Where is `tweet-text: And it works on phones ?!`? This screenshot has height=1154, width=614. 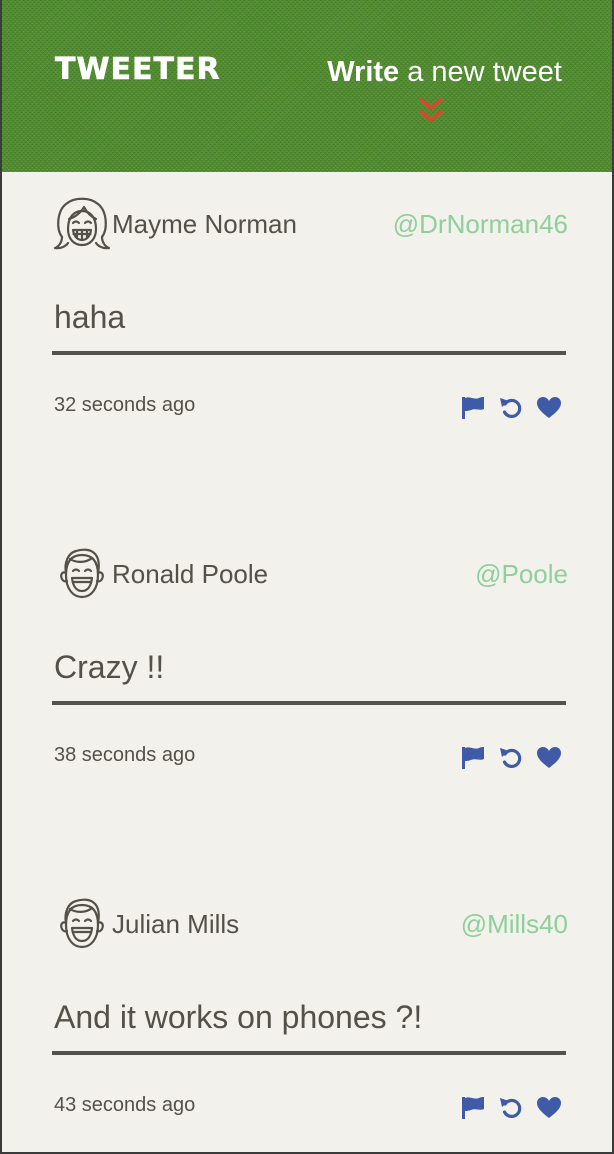 tweet-text: And it works on phones ?! is located at coordinates (238, 1017).